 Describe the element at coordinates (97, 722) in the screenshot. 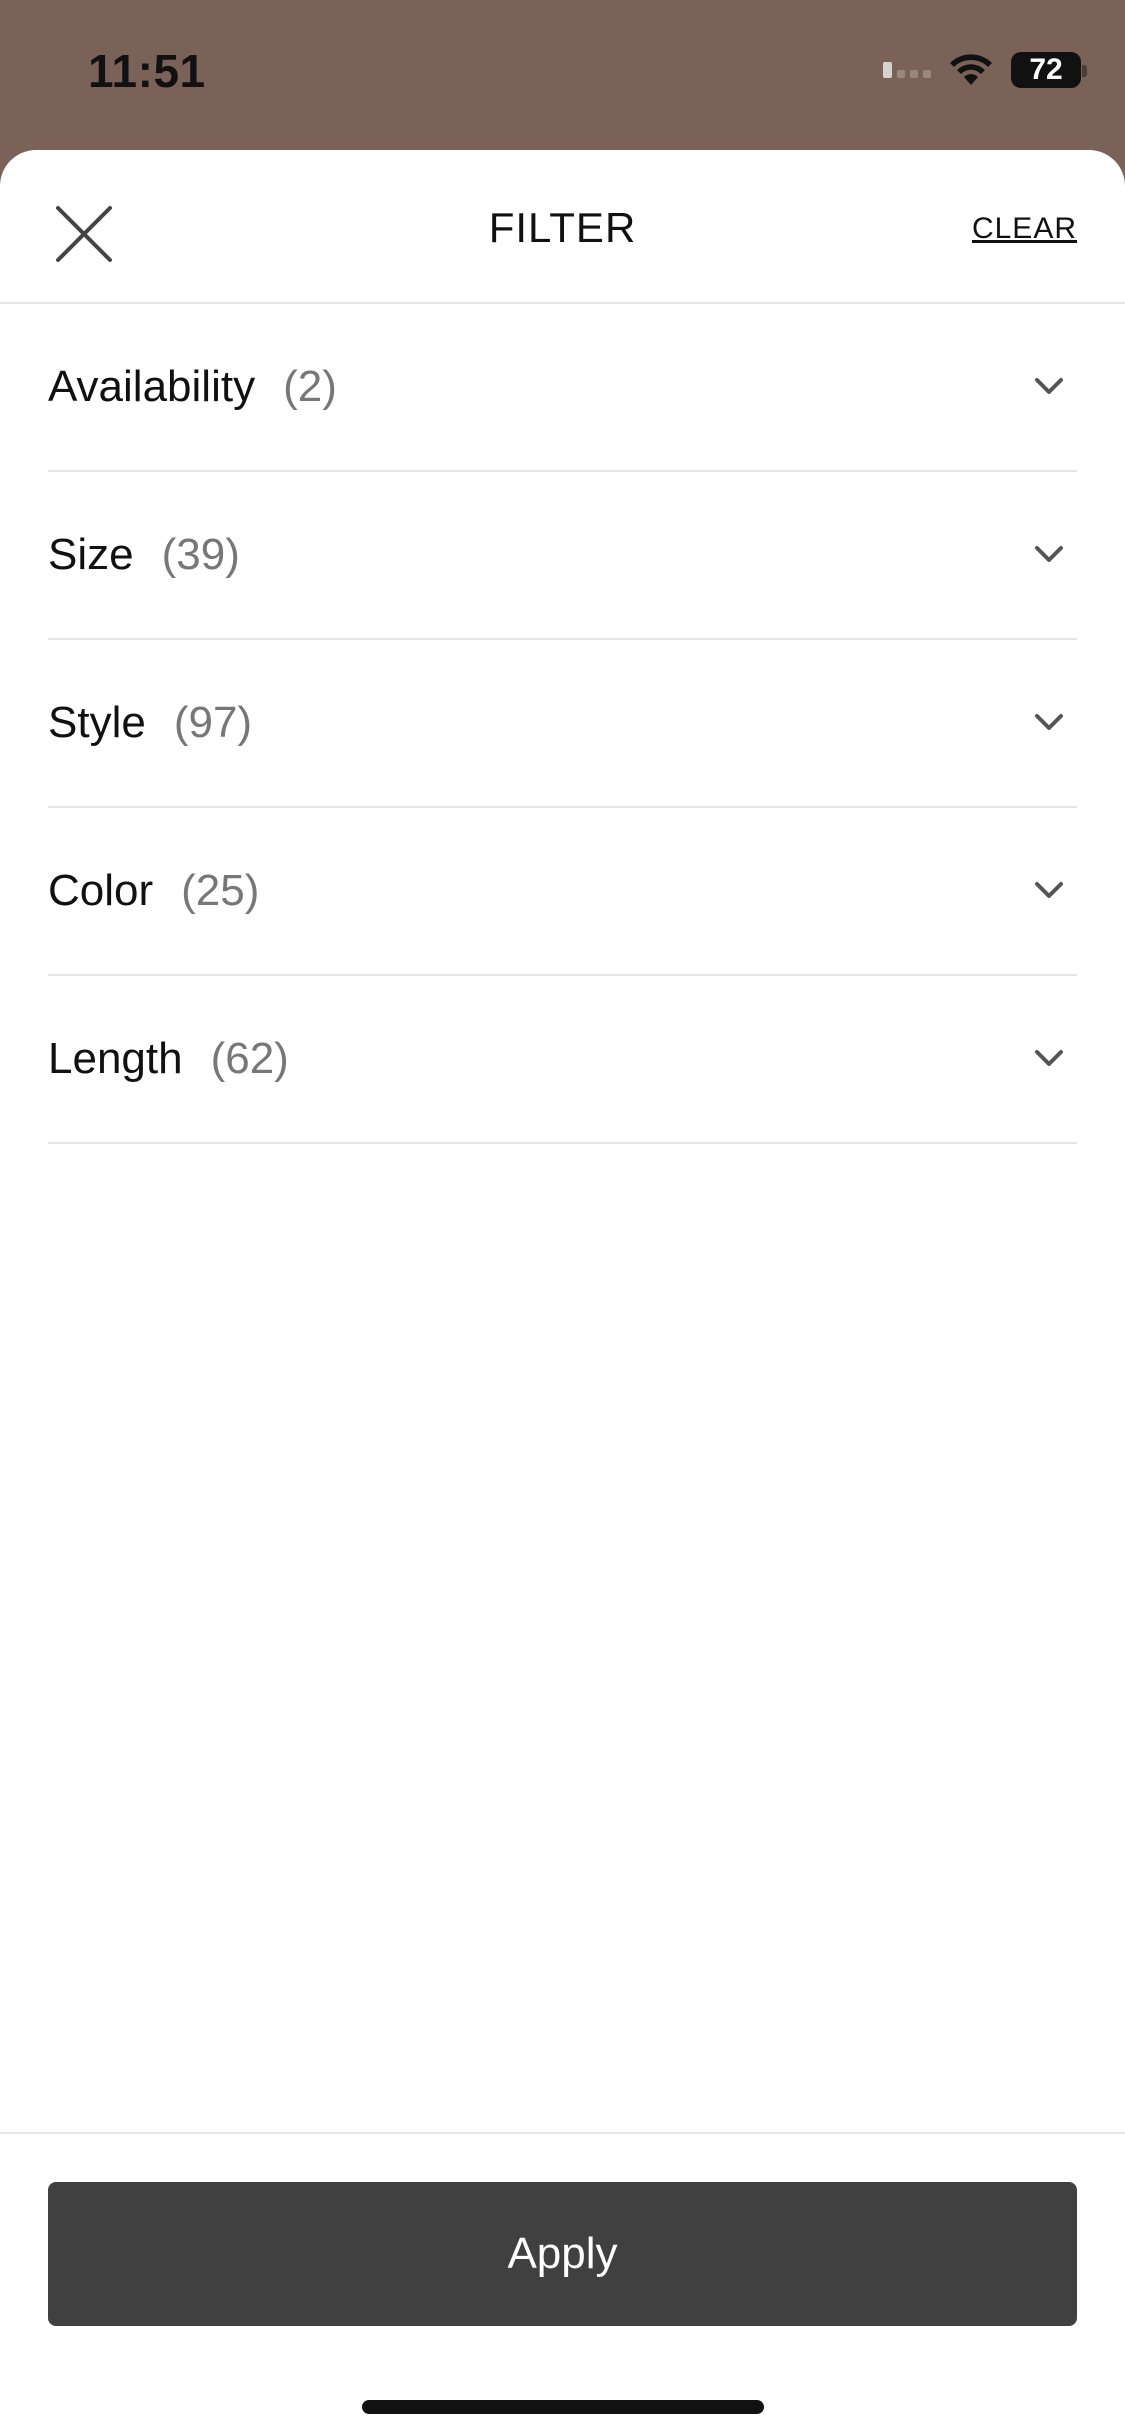

I see `filter-label: Style` at that location.